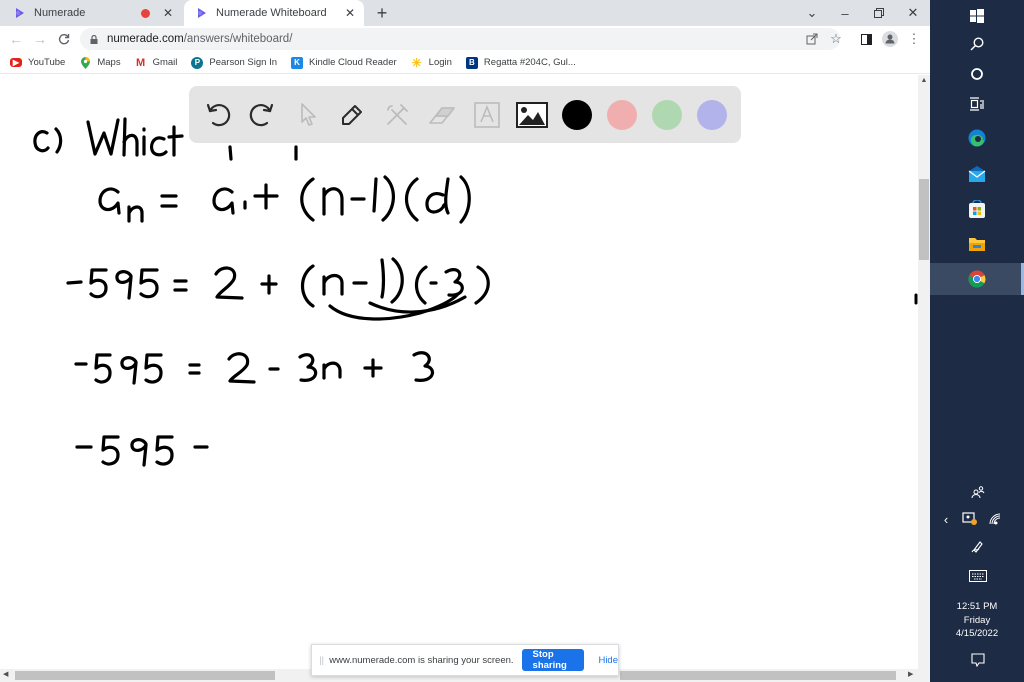 The height and width of the screenshot is (682, 1024). I want to click on windows-taskbar: ‹, so click(977, 341).